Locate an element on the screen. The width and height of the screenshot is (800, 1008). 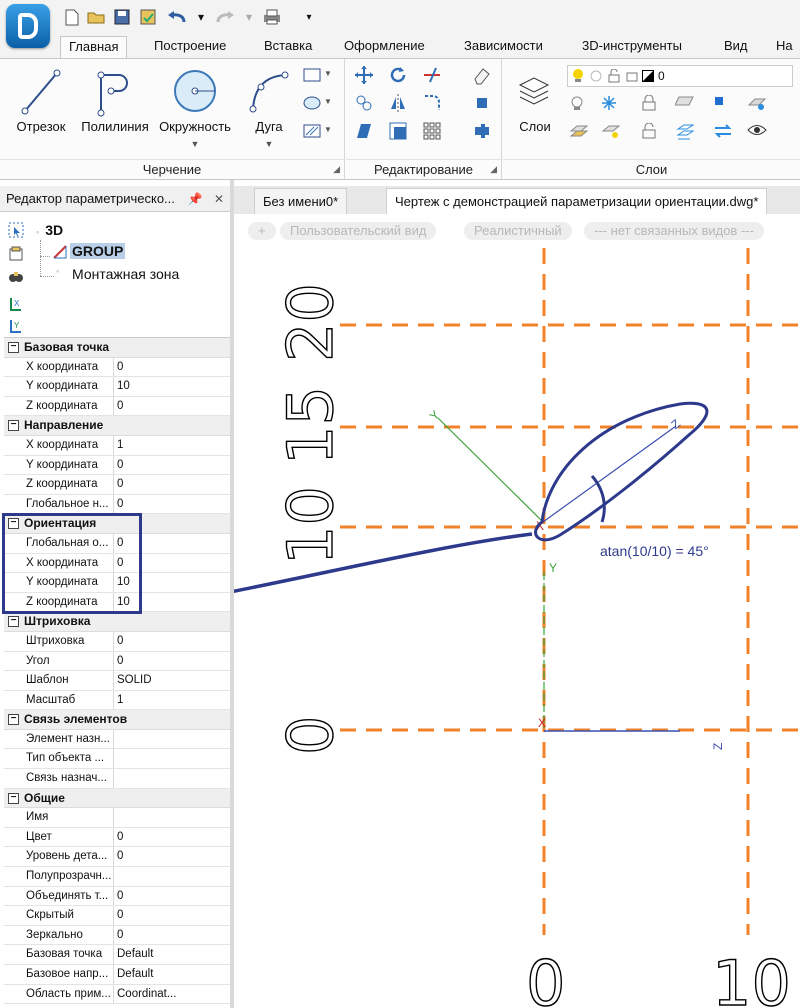
tree-tool-1-icon: X is located at coordinates (16, 304).